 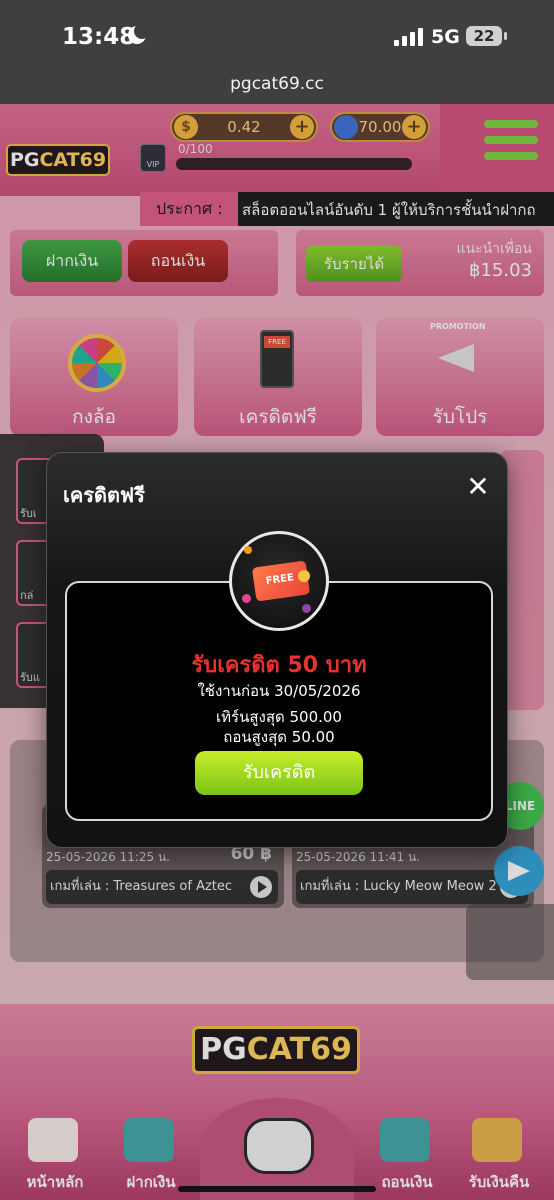 What do you see at coordinates (486, 36) in the screenshot?
I see `battery-icon: 22` at bounding box center [486, 36].